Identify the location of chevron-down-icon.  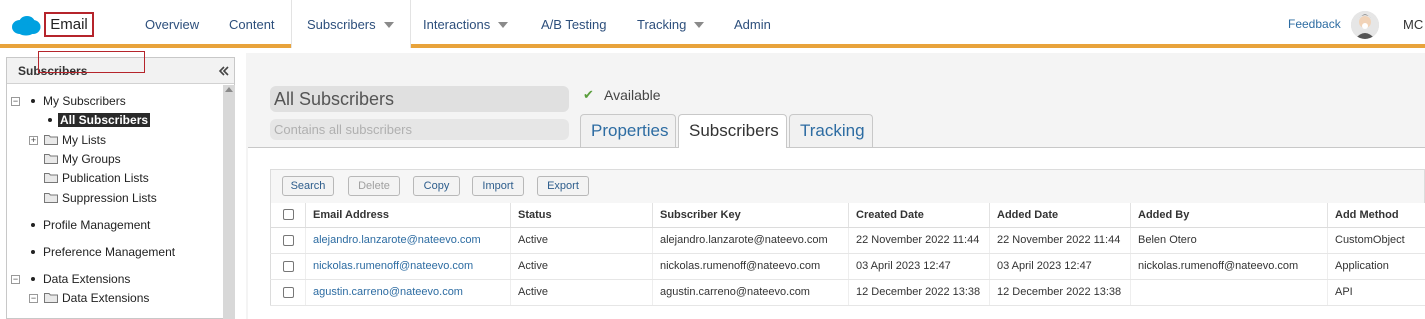
(503, 24).